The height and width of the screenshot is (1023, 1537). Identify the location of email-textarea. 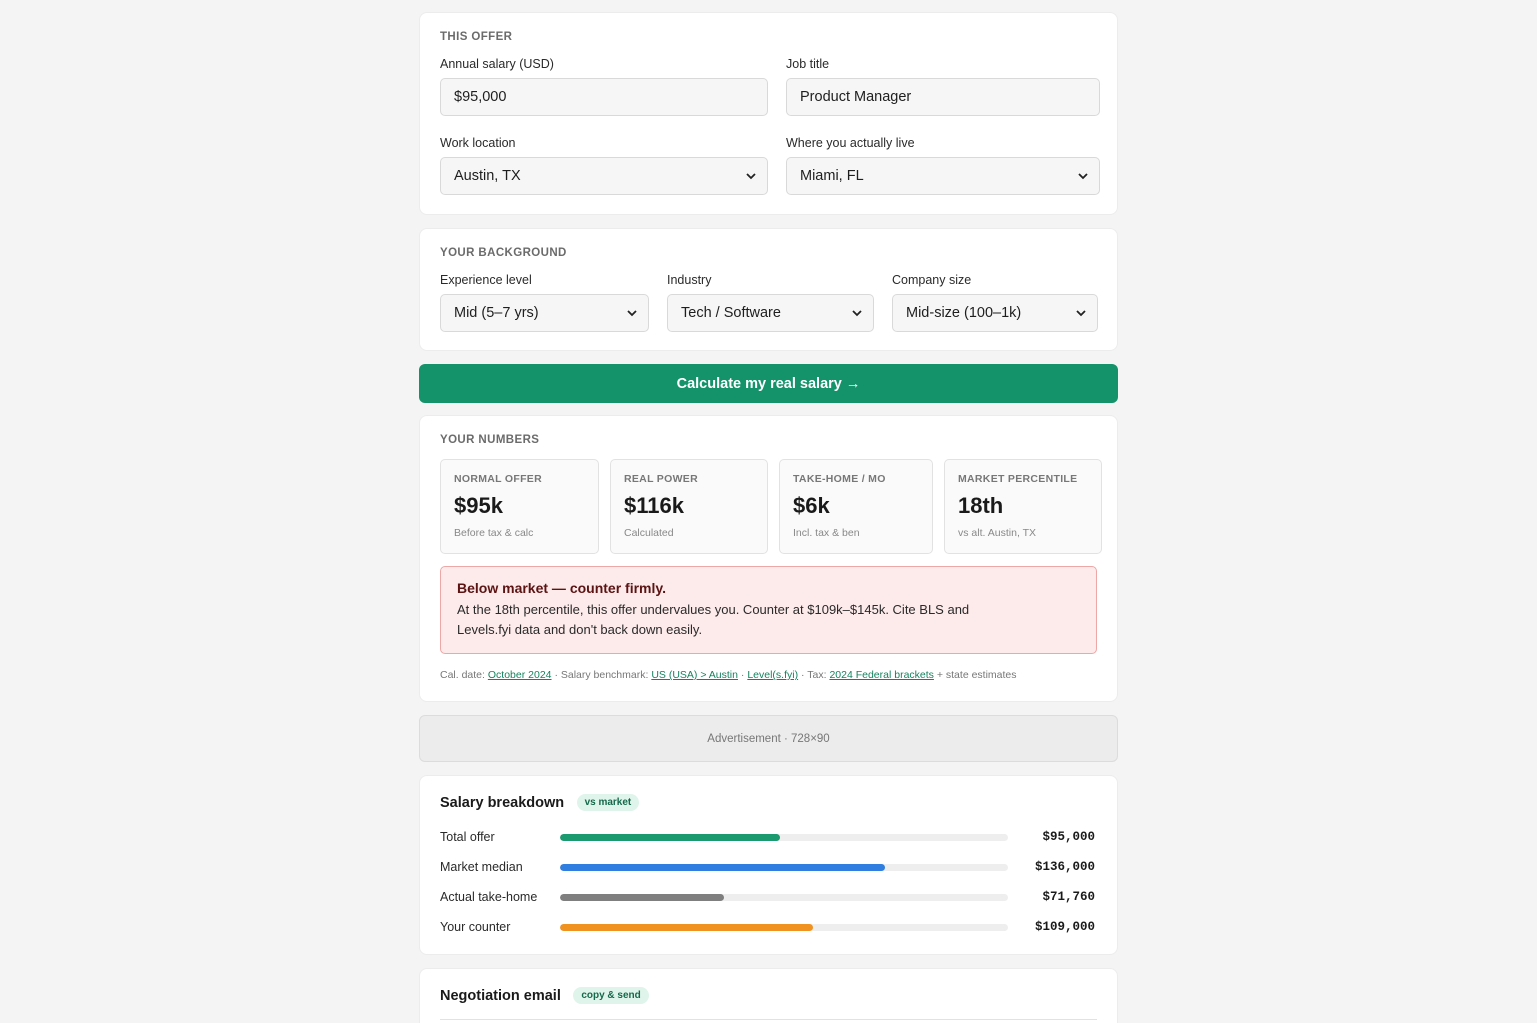
(768, 1021).